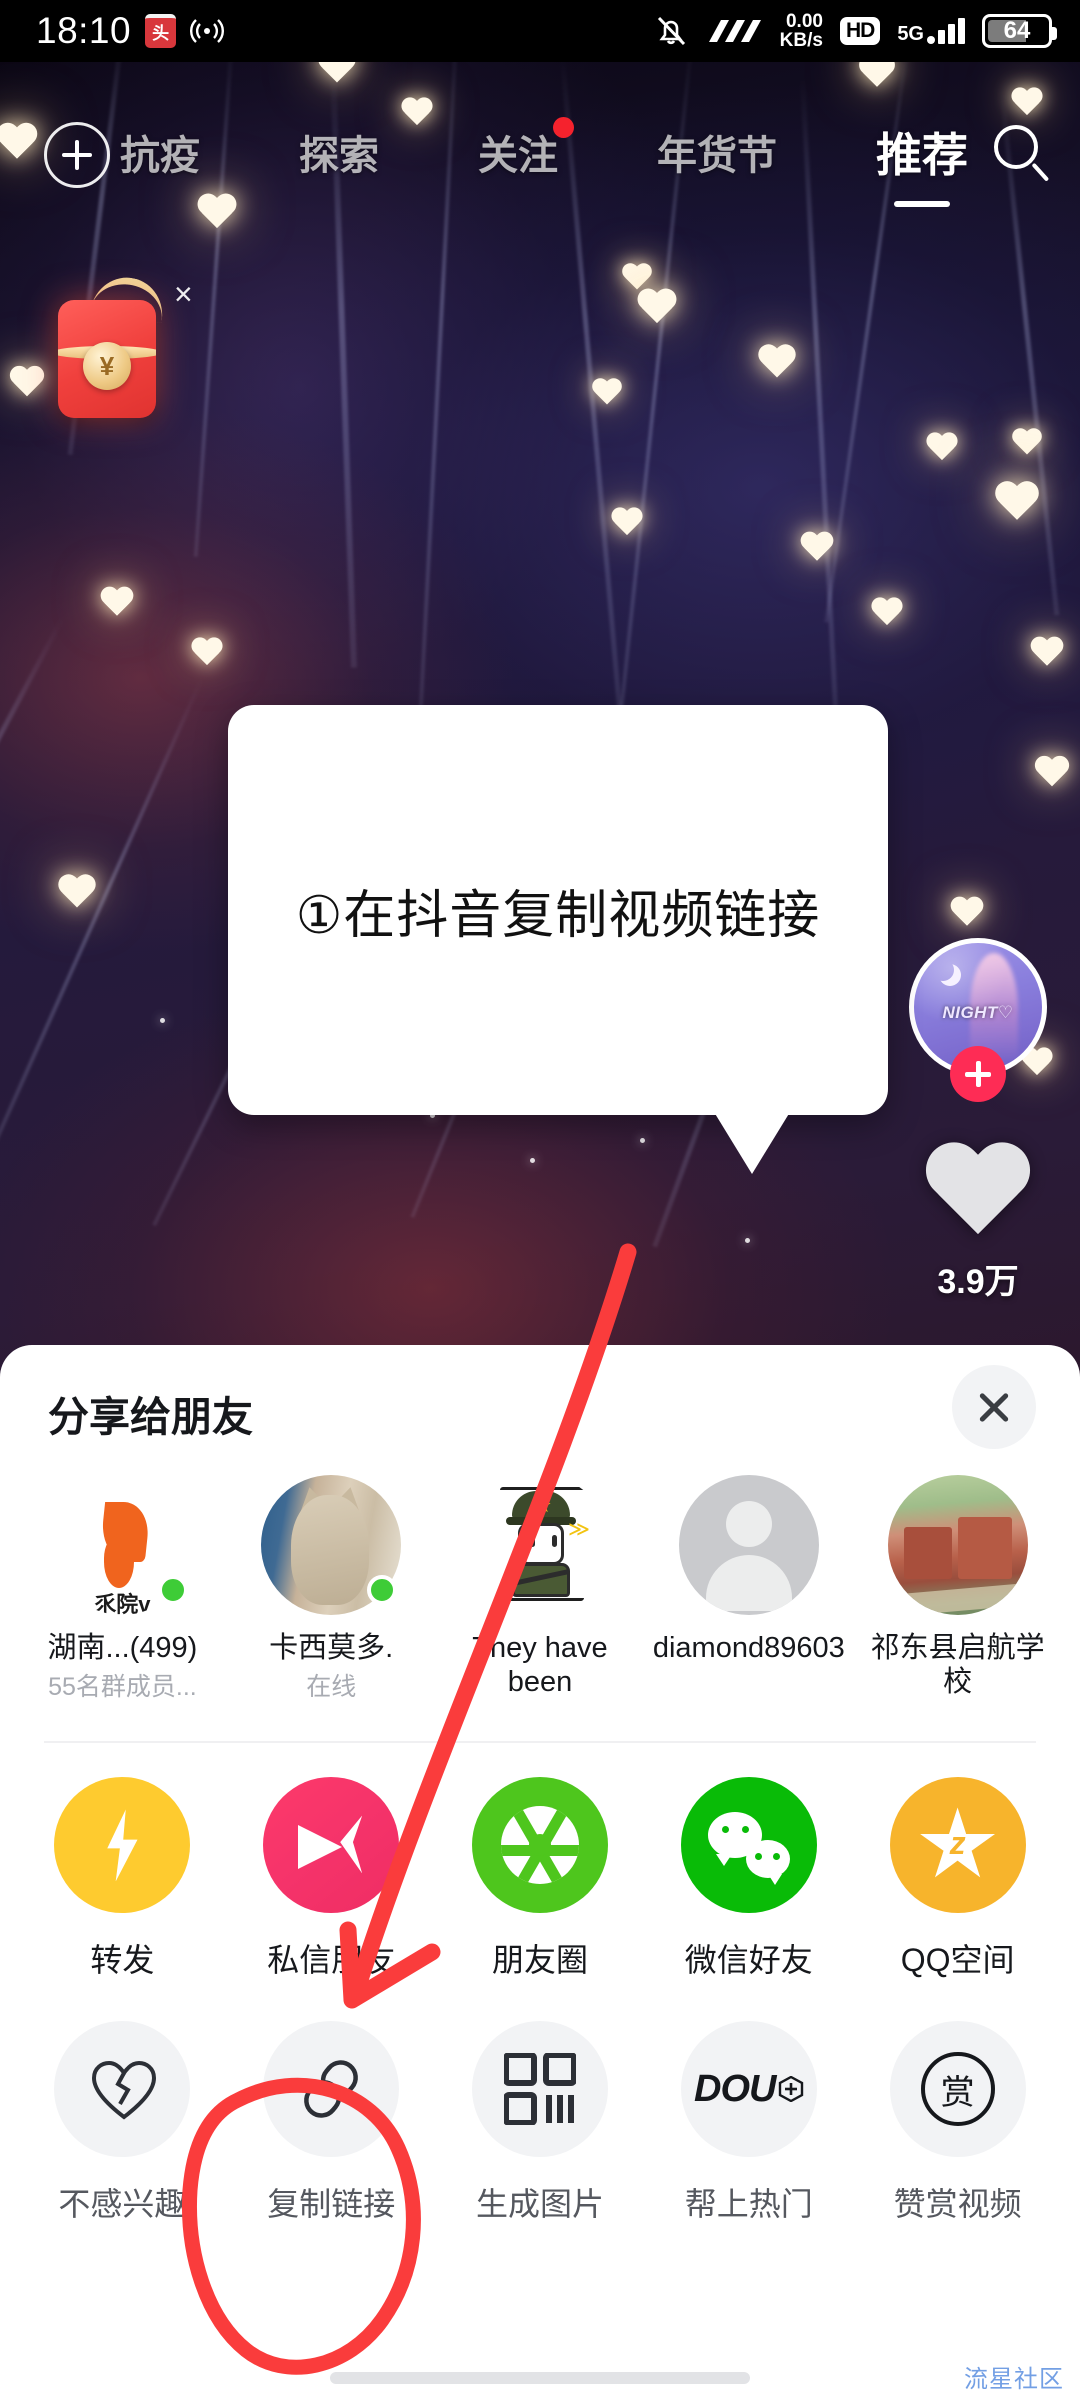  What do you see at coordinates (77, 155) in the screenshot?
I see `add-icon` at bounding box center [77, 155].